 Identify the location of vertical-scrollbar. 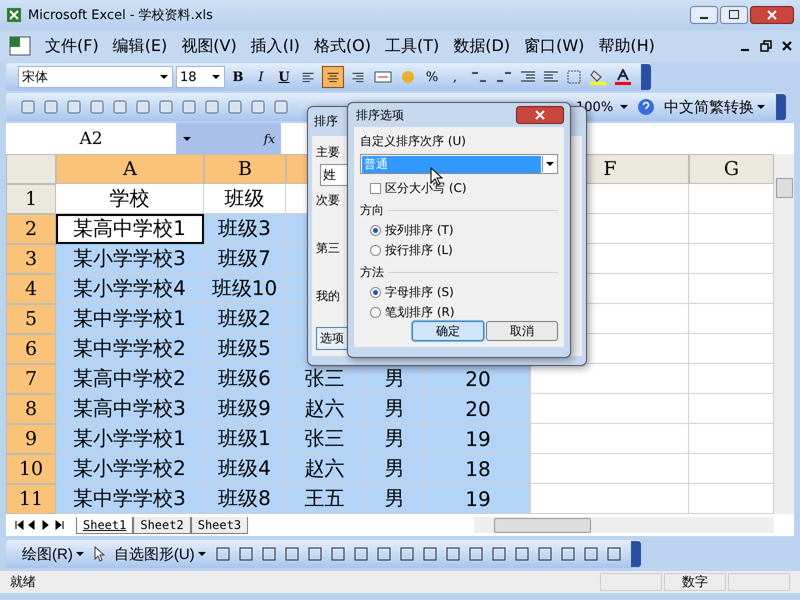
(784, 334).